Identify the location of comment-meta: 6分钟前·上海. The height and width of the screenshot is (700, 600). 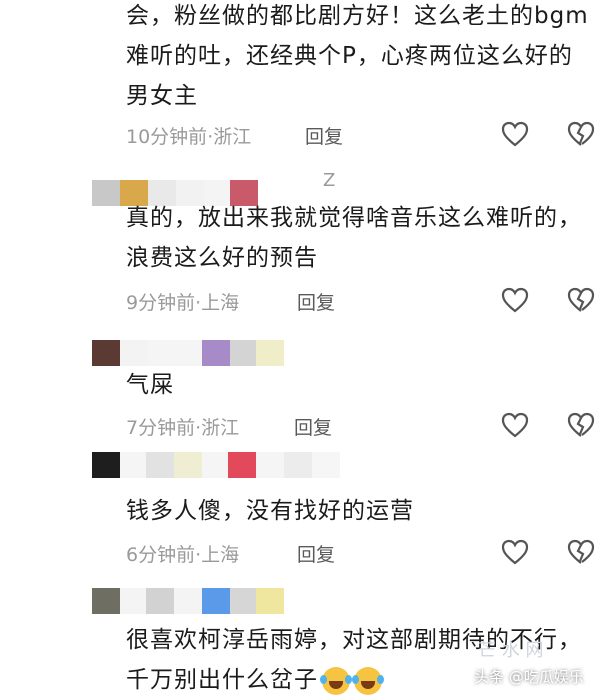
(182, 553).